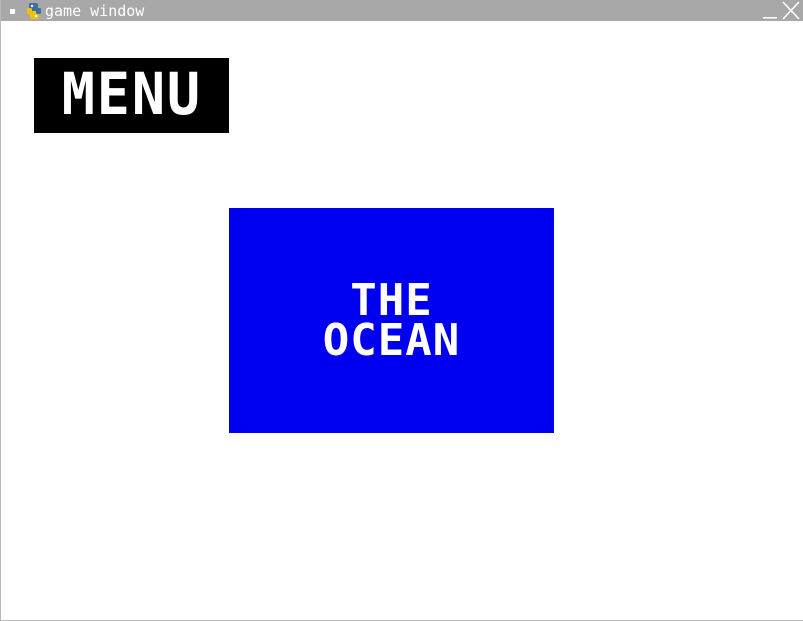  What do you see at coordinates (95, 11) in the screenshot?
I see `window-title: game window` at bounding box center [95, 11].